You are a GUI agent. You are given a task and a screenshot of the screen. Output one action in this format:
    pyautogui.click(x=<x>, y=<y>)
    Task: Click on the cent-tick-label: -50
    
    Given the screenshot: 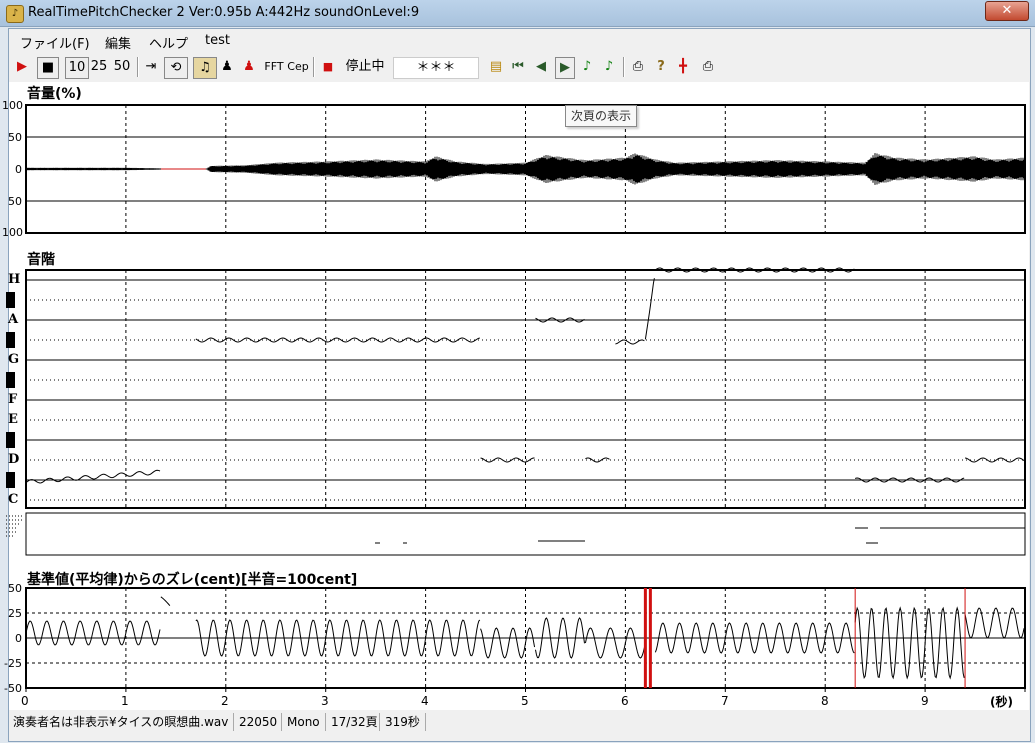 What is the action you would take?
    pyautogui.click(x=13, y=688)
    